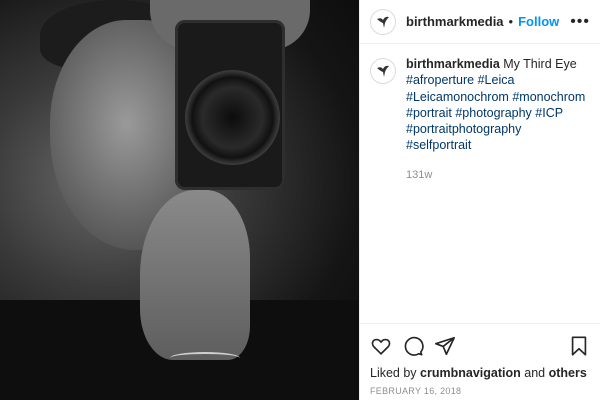 This screenshot has height=400, width=600. What do you see at coordinates (498, 175) in the screenshot?
I see `caption-age: 131w` at bounding box center [498, 175].